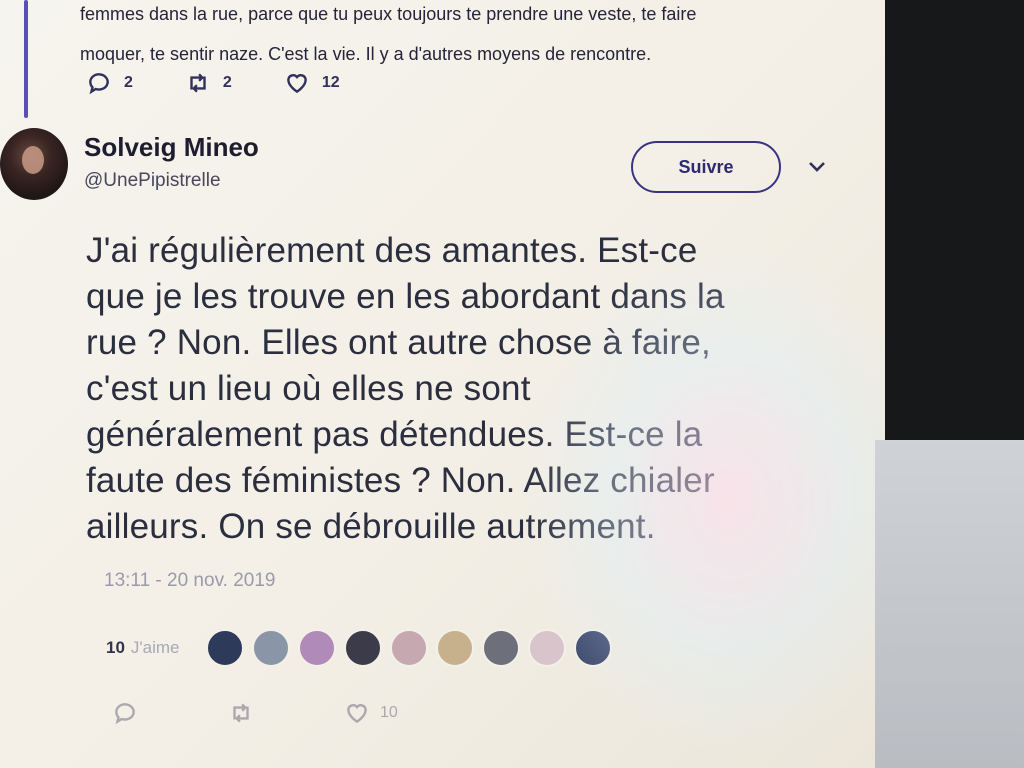 This screenshot has width=1024, height=768. What do you see at coordinates (128, 82) in the screenshot?
I see `reply-count: 2` at bounding box center [128, 82].